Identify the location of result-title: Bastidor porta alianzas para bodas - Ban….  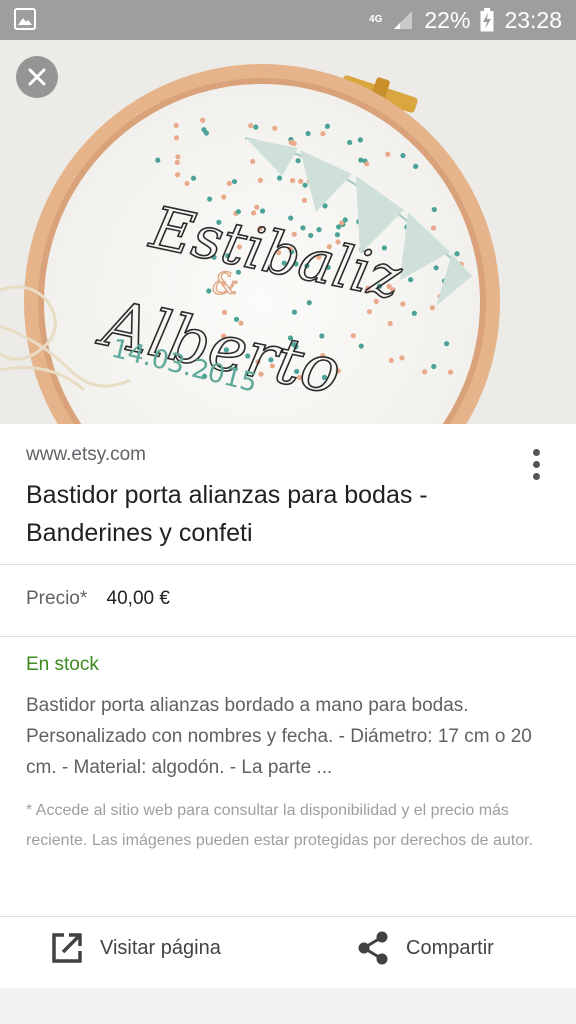
(271, 514).